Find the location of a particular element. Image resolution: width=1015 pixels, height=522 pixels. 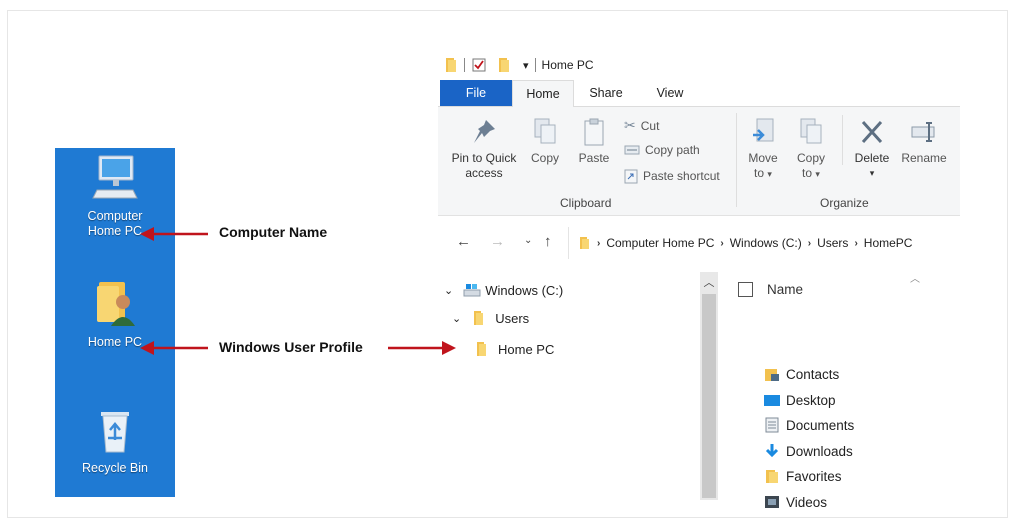

up-arrow-icon: ↑ is located at coordinates (548, 241).